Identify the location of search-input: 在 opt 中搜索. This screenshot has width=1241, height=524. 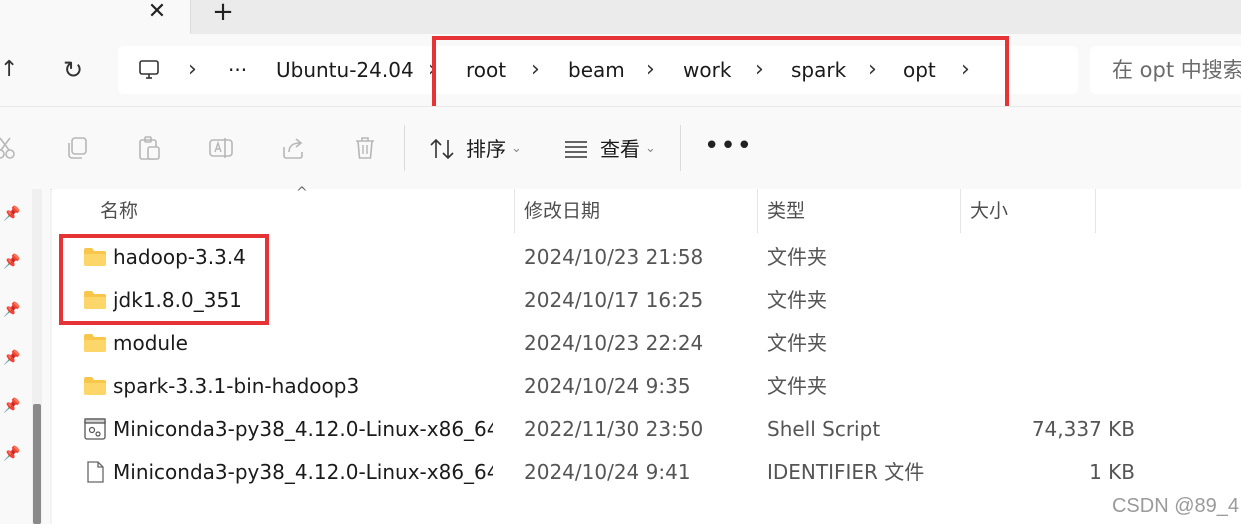
(1165, 70).